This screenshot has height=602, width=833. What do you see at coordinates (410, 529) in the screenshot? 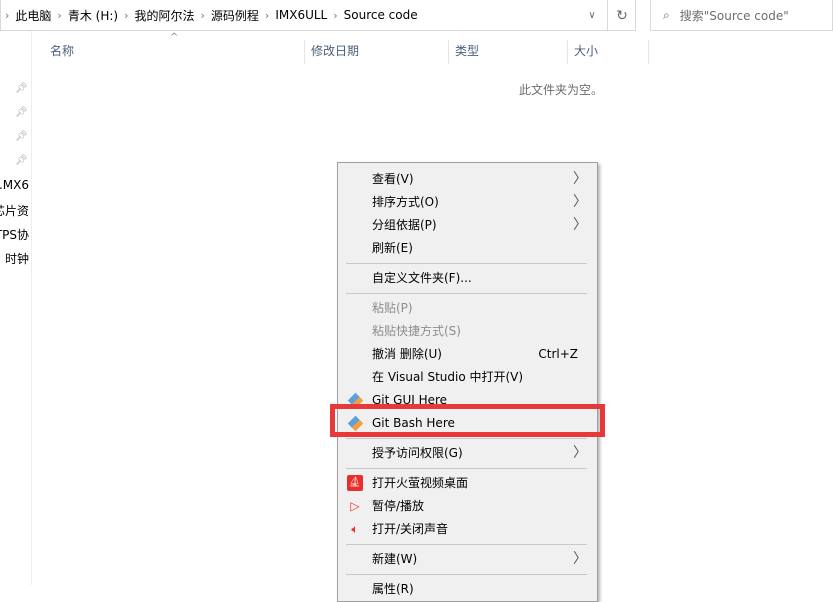
I see `label: 打开/关闭声音` at bounding box center [410, 529].